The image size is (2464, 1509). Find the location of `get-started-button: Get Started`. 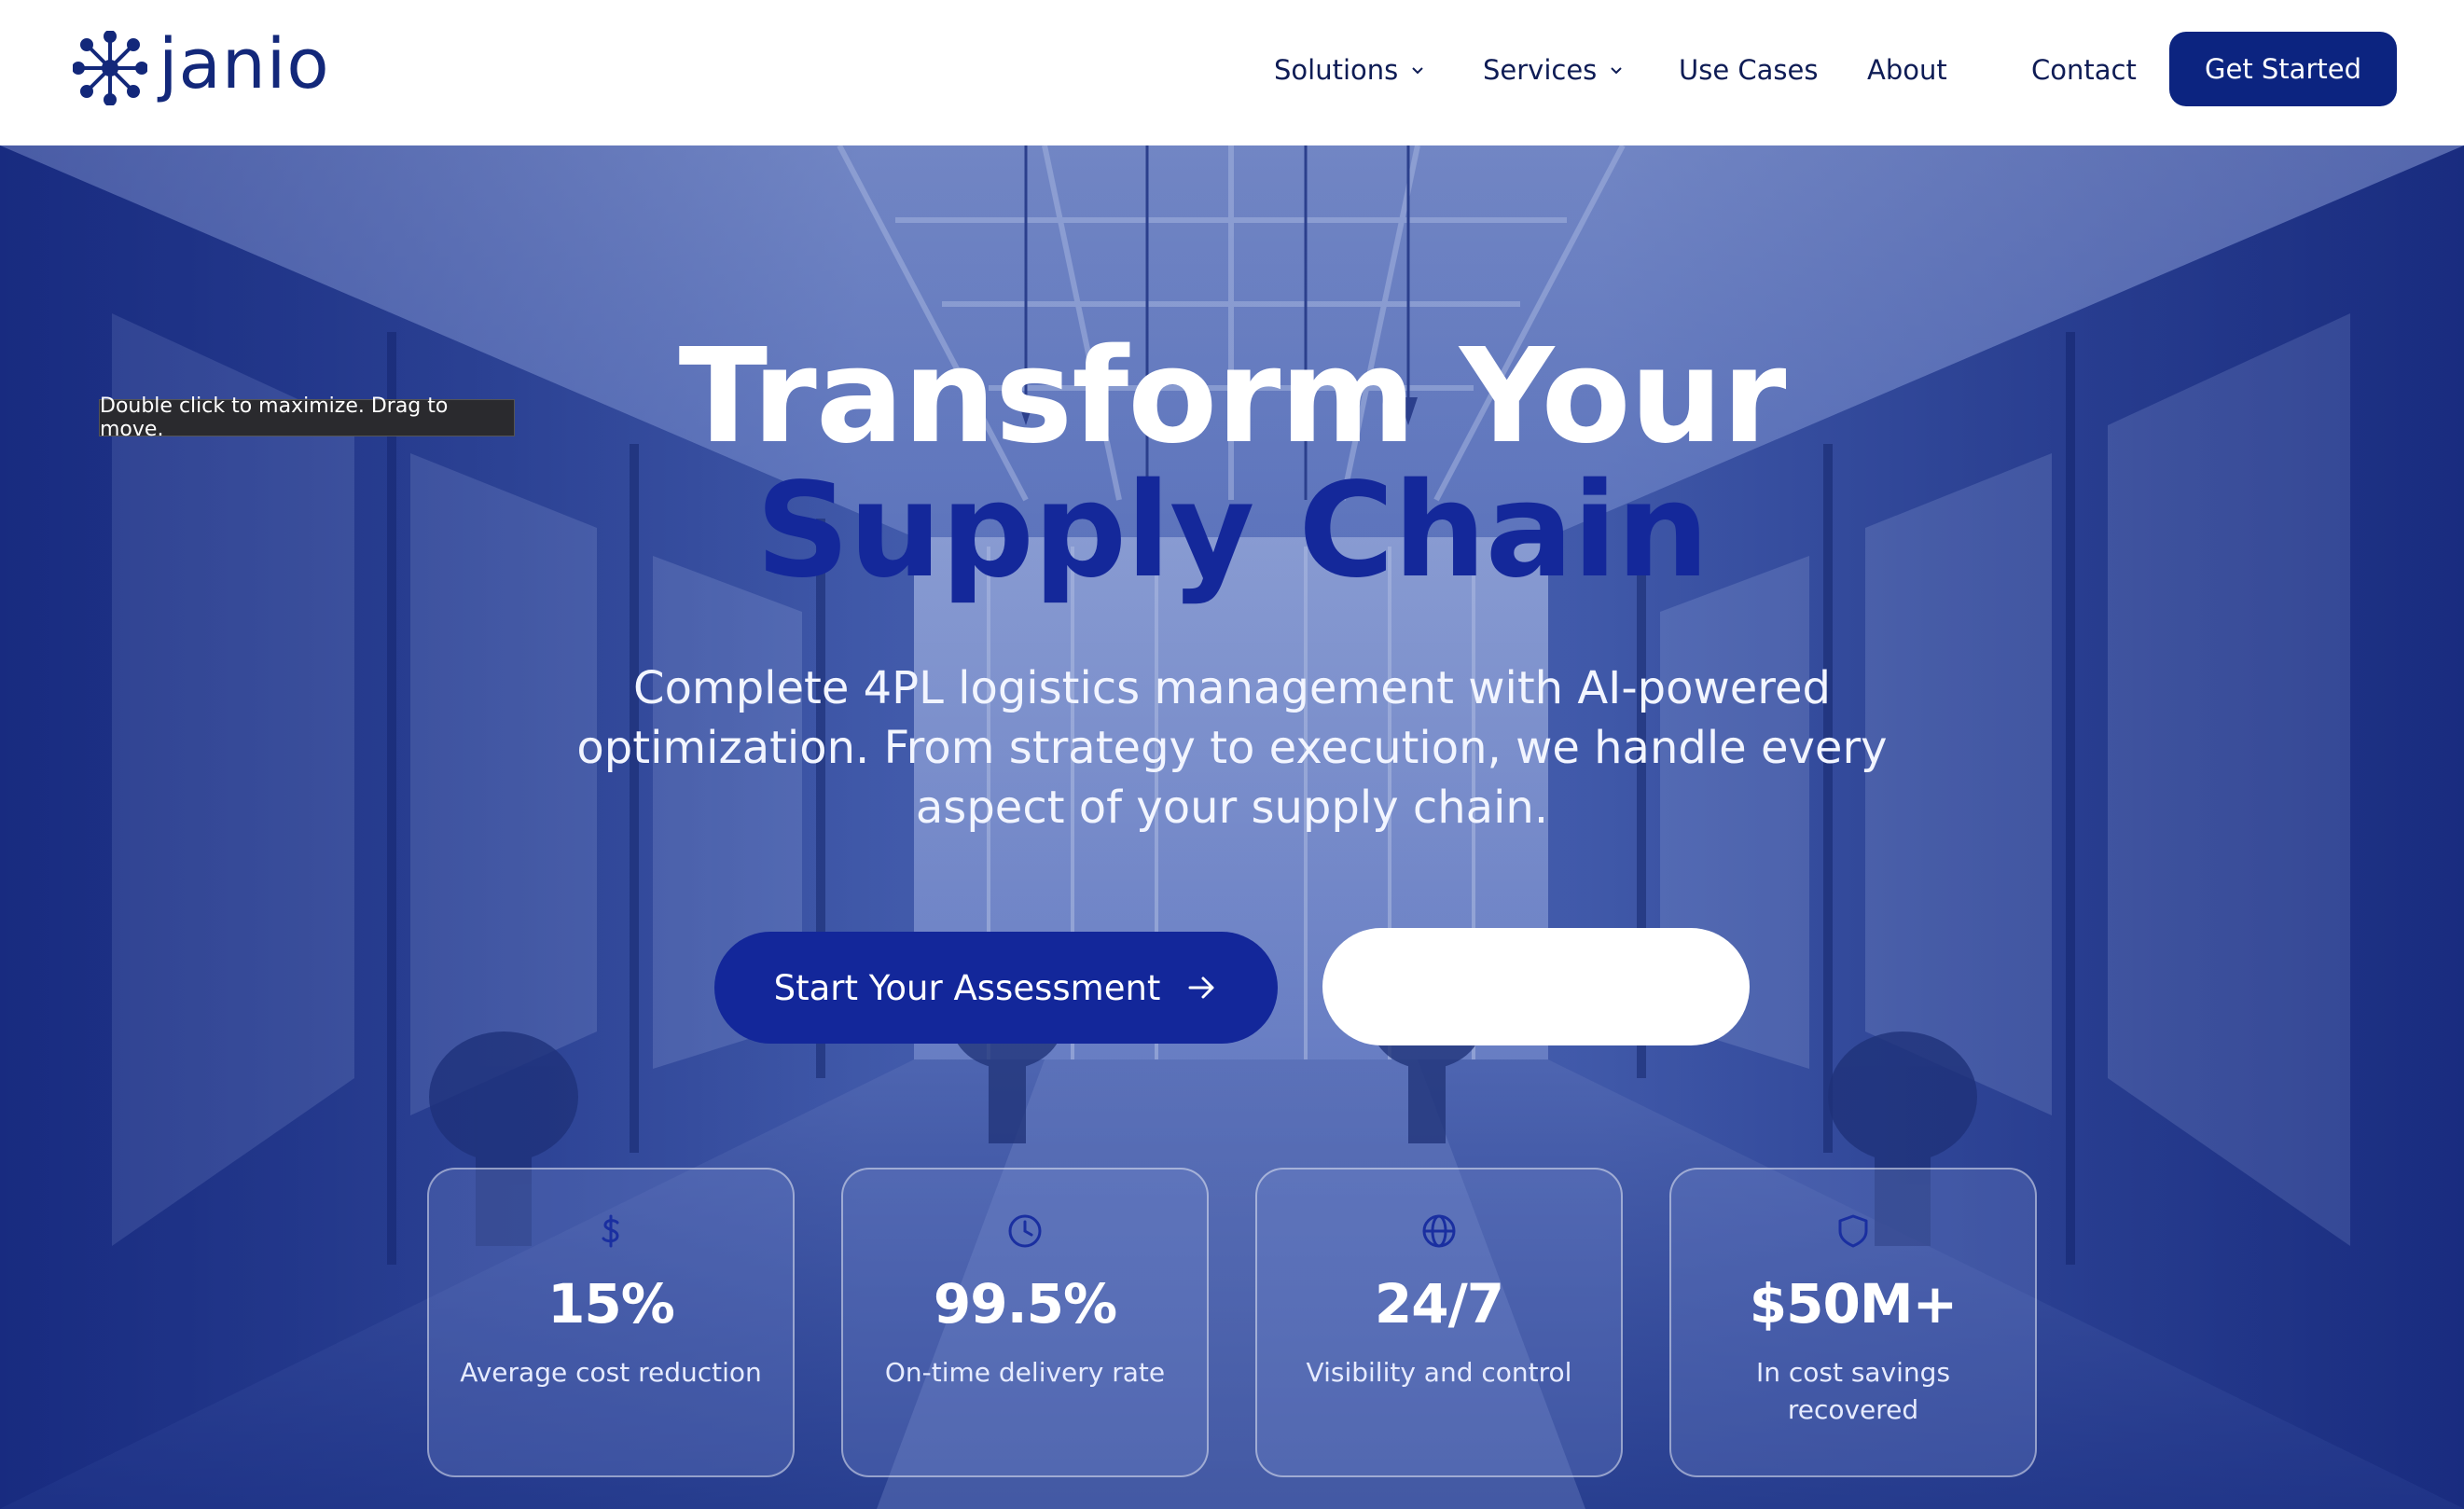

get-started-button: Get Started is located at coordinates (2283, 69).